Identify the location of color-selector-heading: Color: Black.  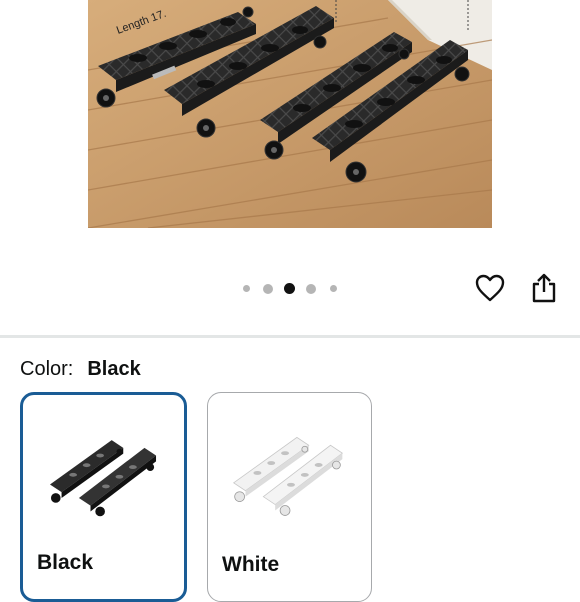
(80, 369).